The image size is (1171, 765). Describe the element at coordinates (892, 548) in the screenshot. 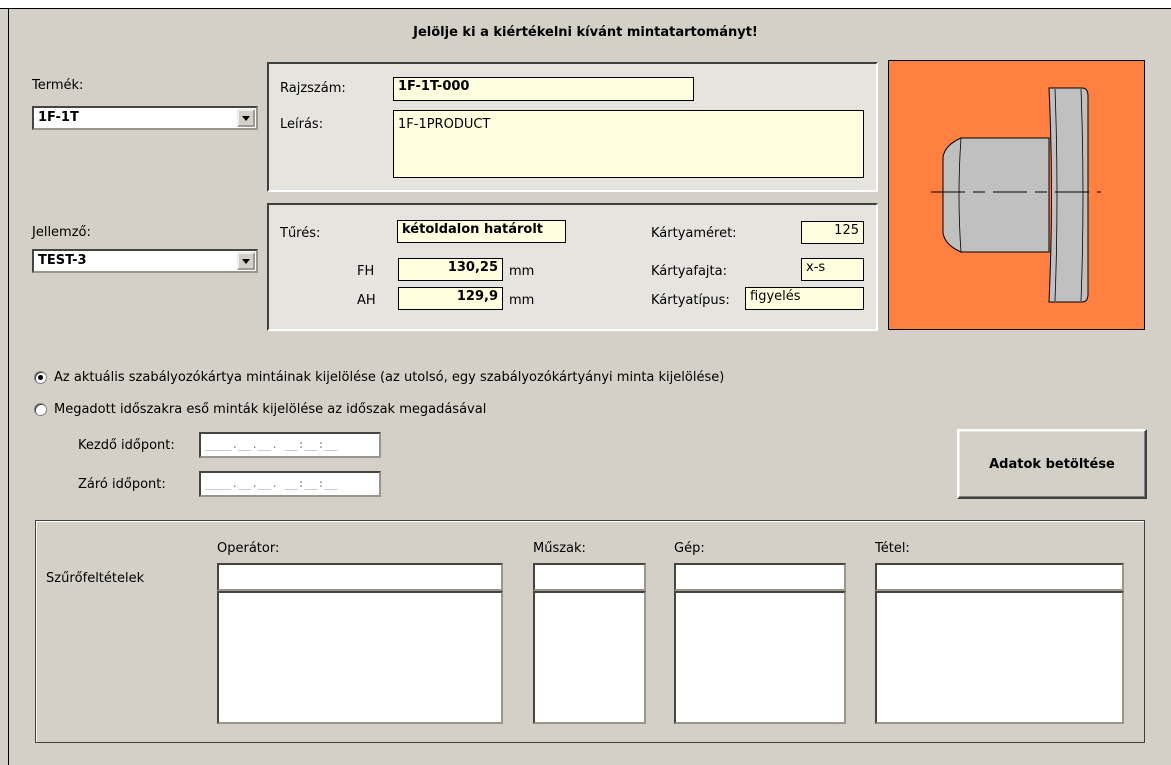

I see `lot-label: Tétel:` at that location.